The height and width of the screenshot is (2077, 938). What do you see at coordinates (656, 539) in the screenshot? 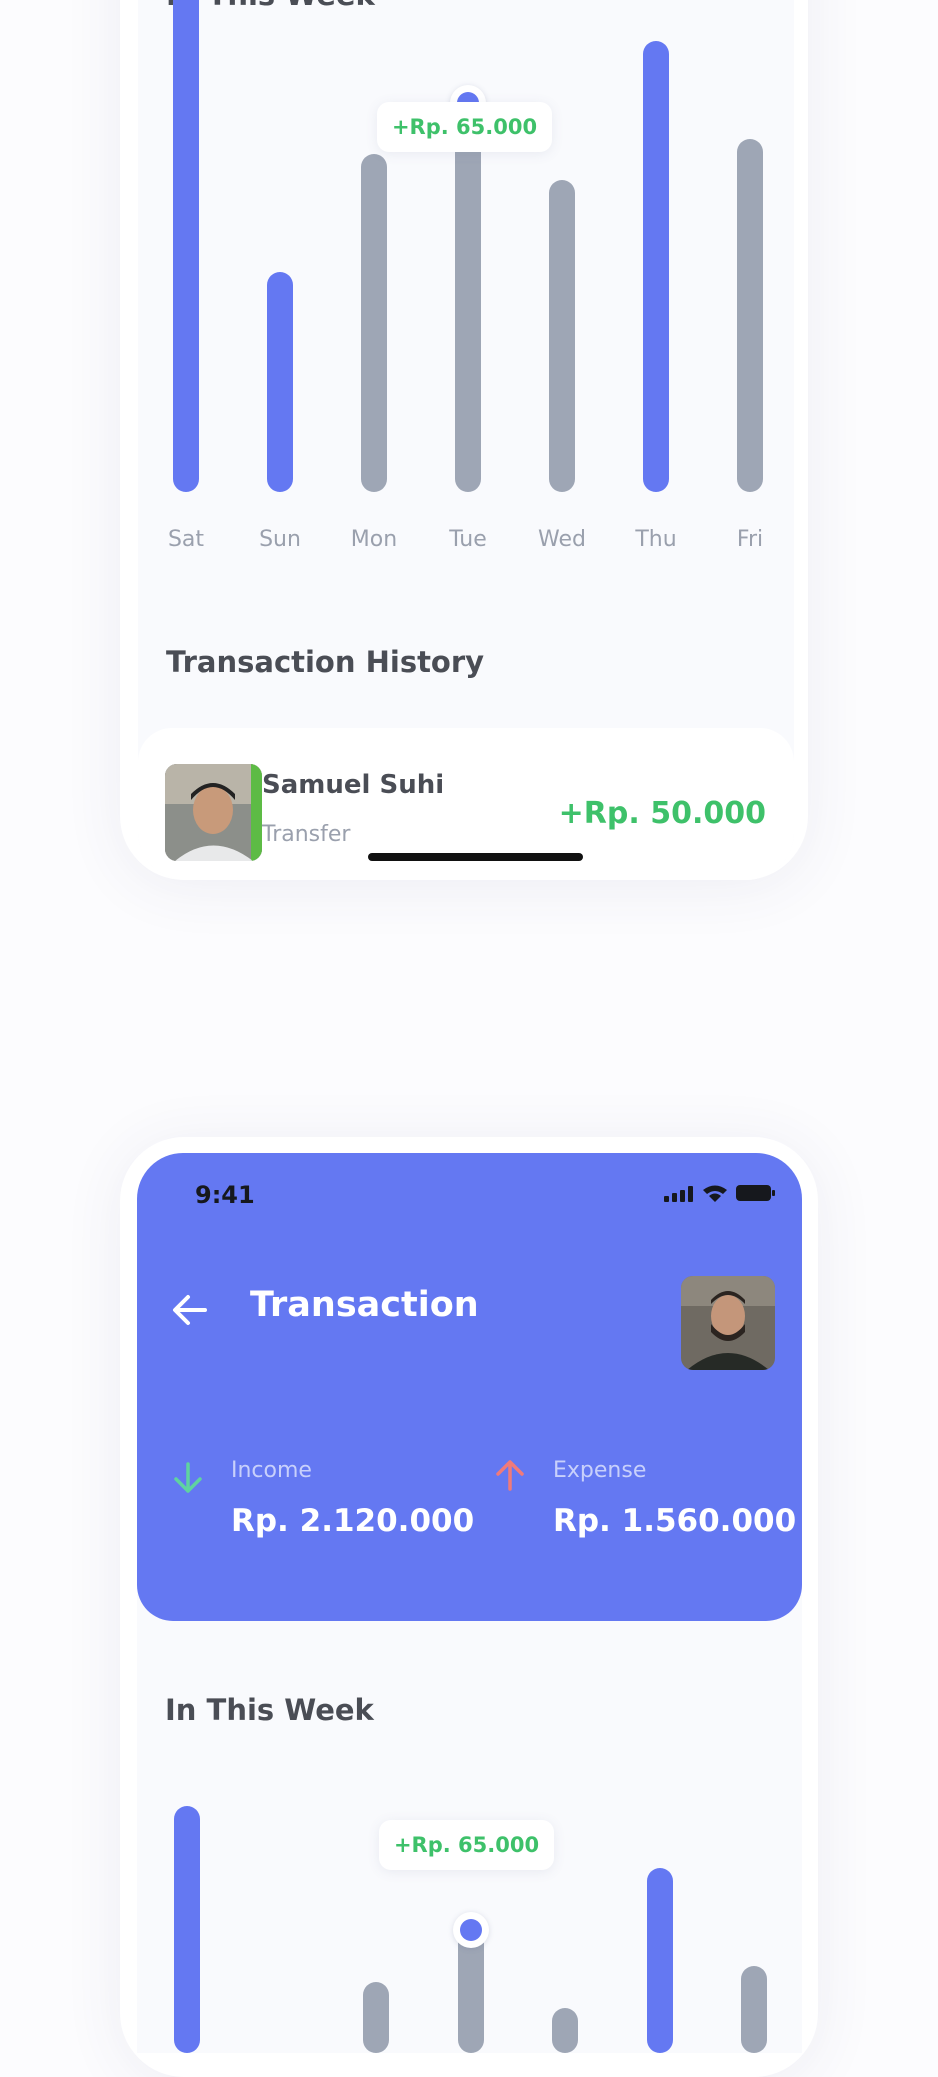
I see `chart-day-label: Thu` at bounding box center [656, 539].